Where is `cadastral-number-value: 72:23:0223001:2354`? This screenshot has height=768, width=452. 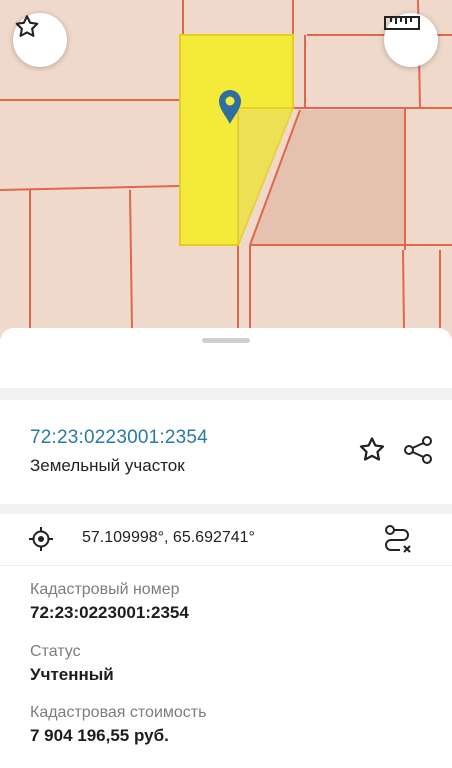
cadastral-number-value: 72:23:0223001:2354 is located at coordinates (109, 612).